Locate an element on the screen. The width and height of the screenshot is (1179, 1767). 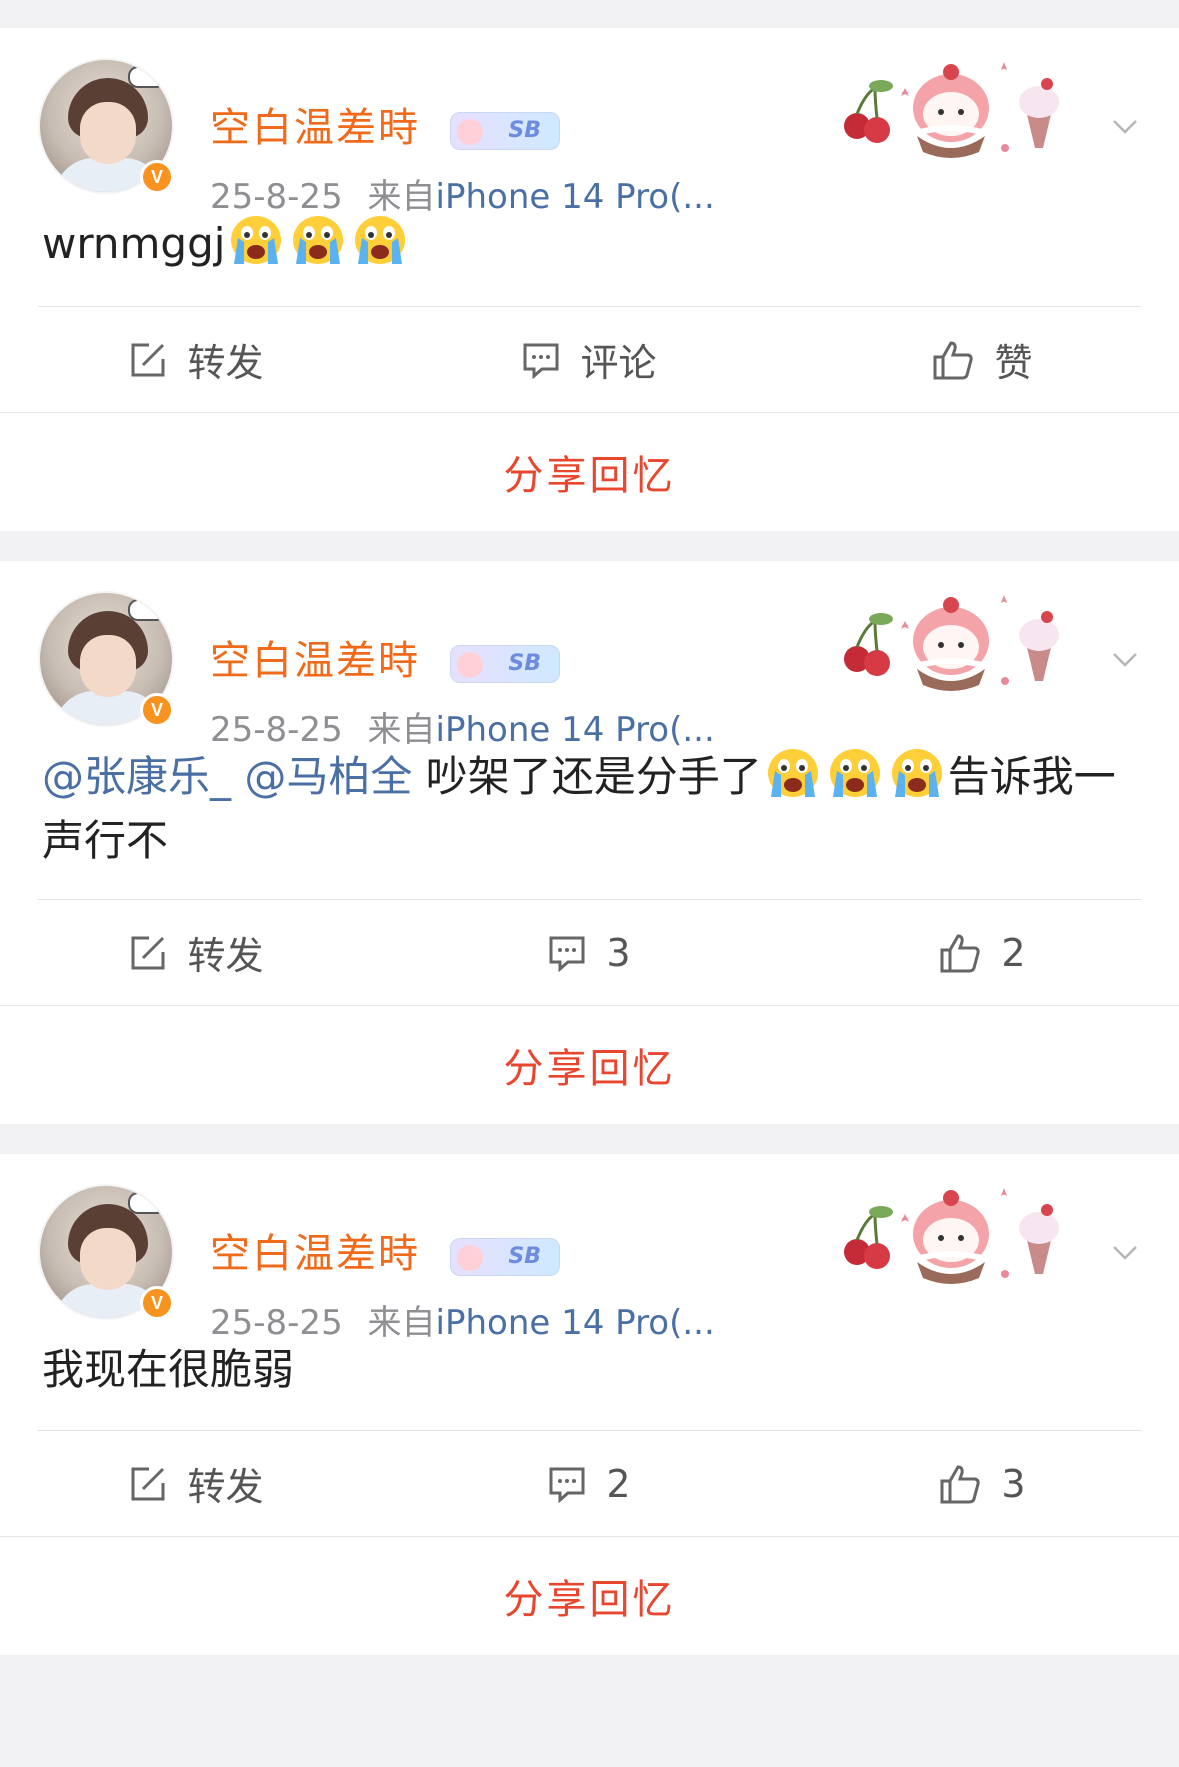
post-text: 我现在很脆弱 is located at coordinates (168, 1369).